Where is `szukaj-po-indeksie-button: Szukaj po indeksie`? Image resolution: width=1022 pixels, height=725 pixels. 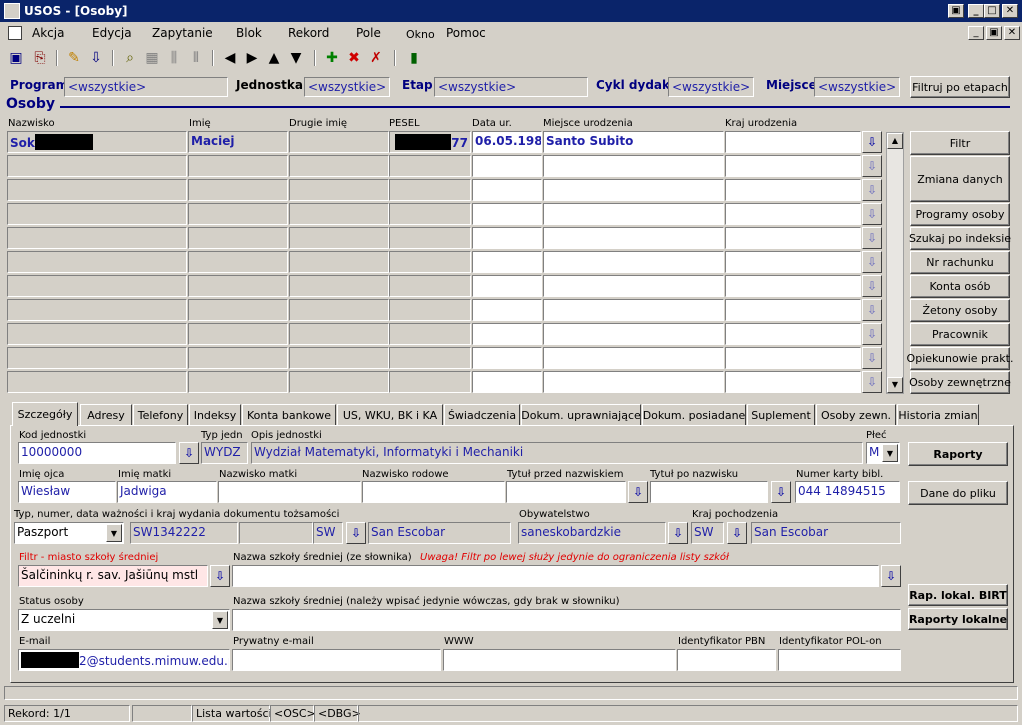 szukaj-po-indeksie-button: Szukaj po indeksie is located at coordinates (960, 238).